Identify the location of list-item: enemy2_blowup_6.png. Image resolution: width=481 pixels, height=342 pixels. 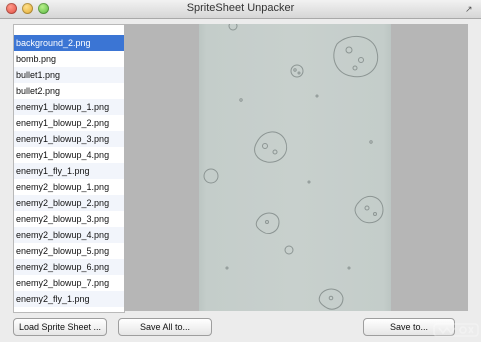
(69, 267).